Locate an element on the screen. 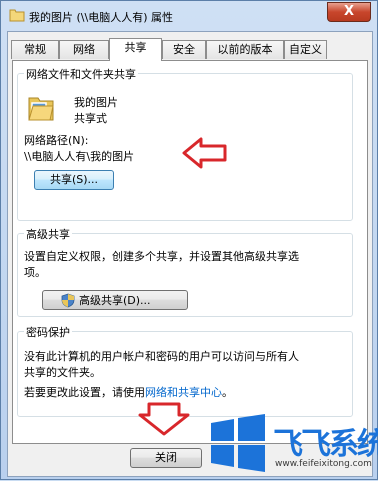 The image size is (378, 481). tab-previous-versions: 以前的版本 is located at coordinates (245, 49).